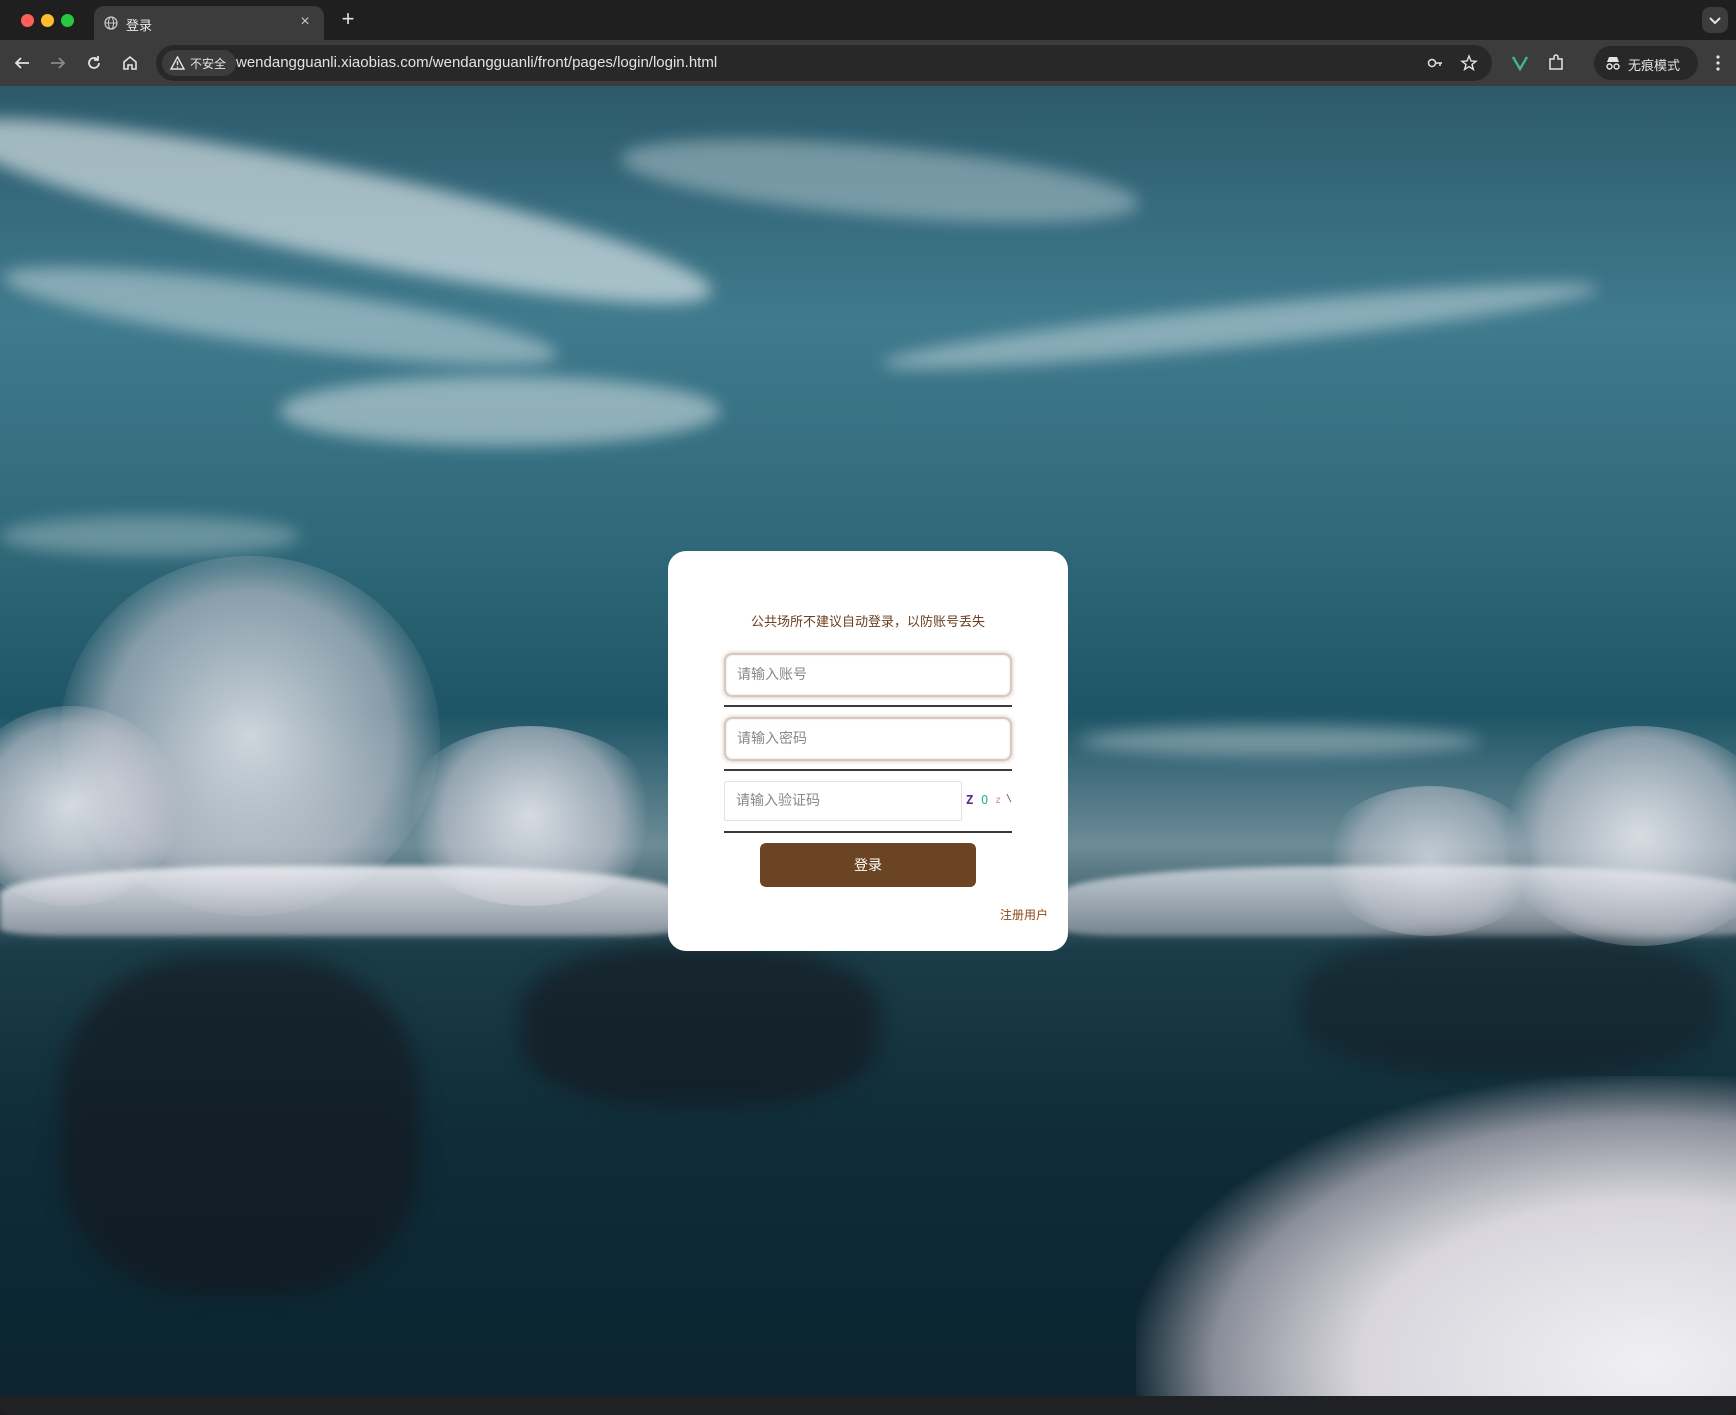  I want to click on security-chip: 不安全, so click(199, 63).